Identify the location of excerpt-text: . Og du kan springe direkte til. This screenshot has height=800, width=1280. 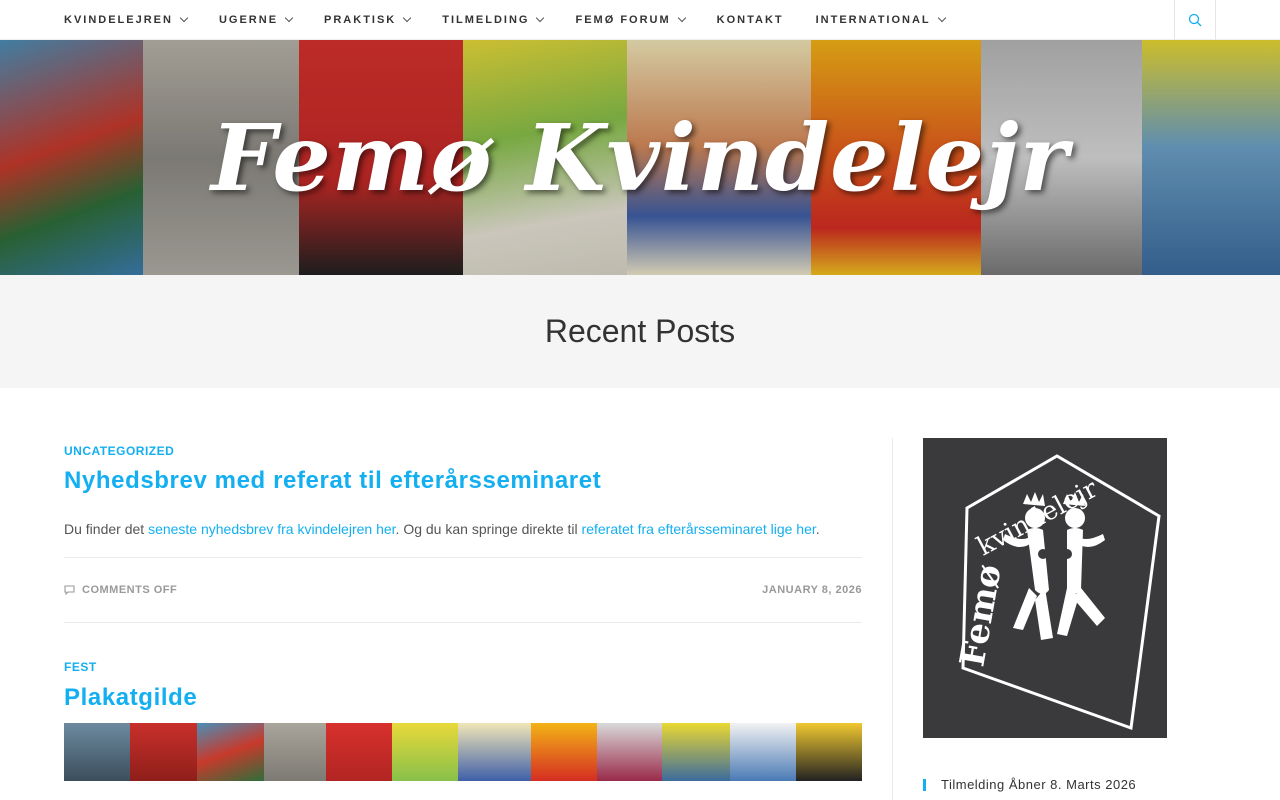
(488, 529).